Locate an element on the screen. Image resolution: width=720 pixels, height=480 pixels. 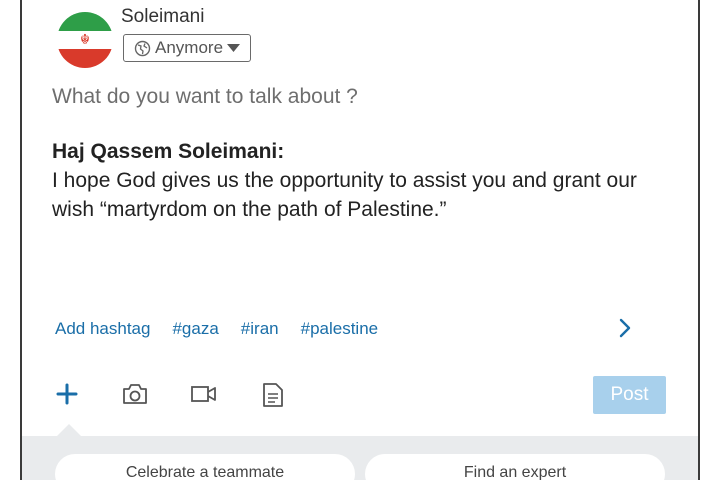
add-hashtag-link: Add hashtag is located at coordinates (102, 329).